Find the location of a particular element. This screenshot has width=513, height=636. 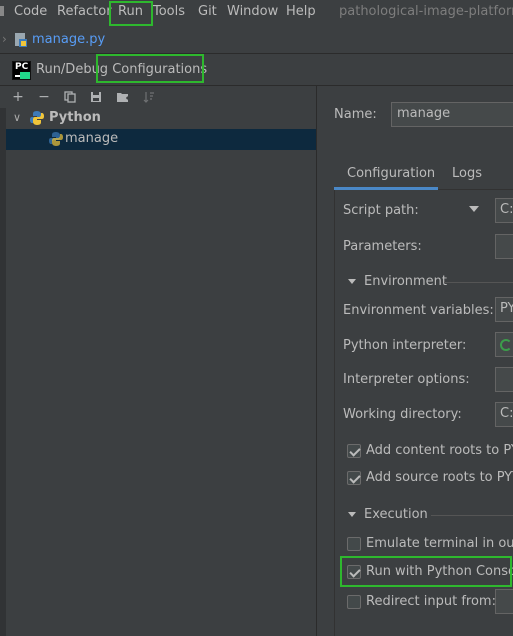

python-file-icon is located at coordinates (21, 40).